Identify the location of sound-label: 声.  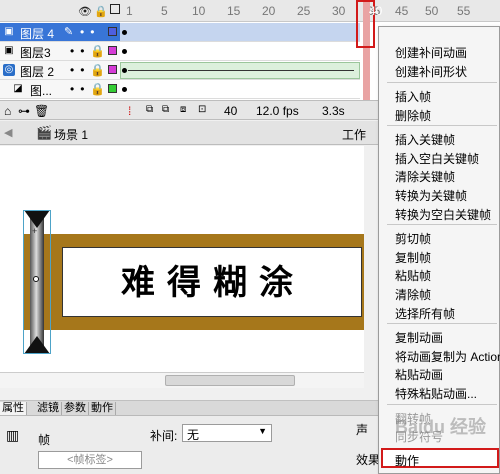
(362, 430).